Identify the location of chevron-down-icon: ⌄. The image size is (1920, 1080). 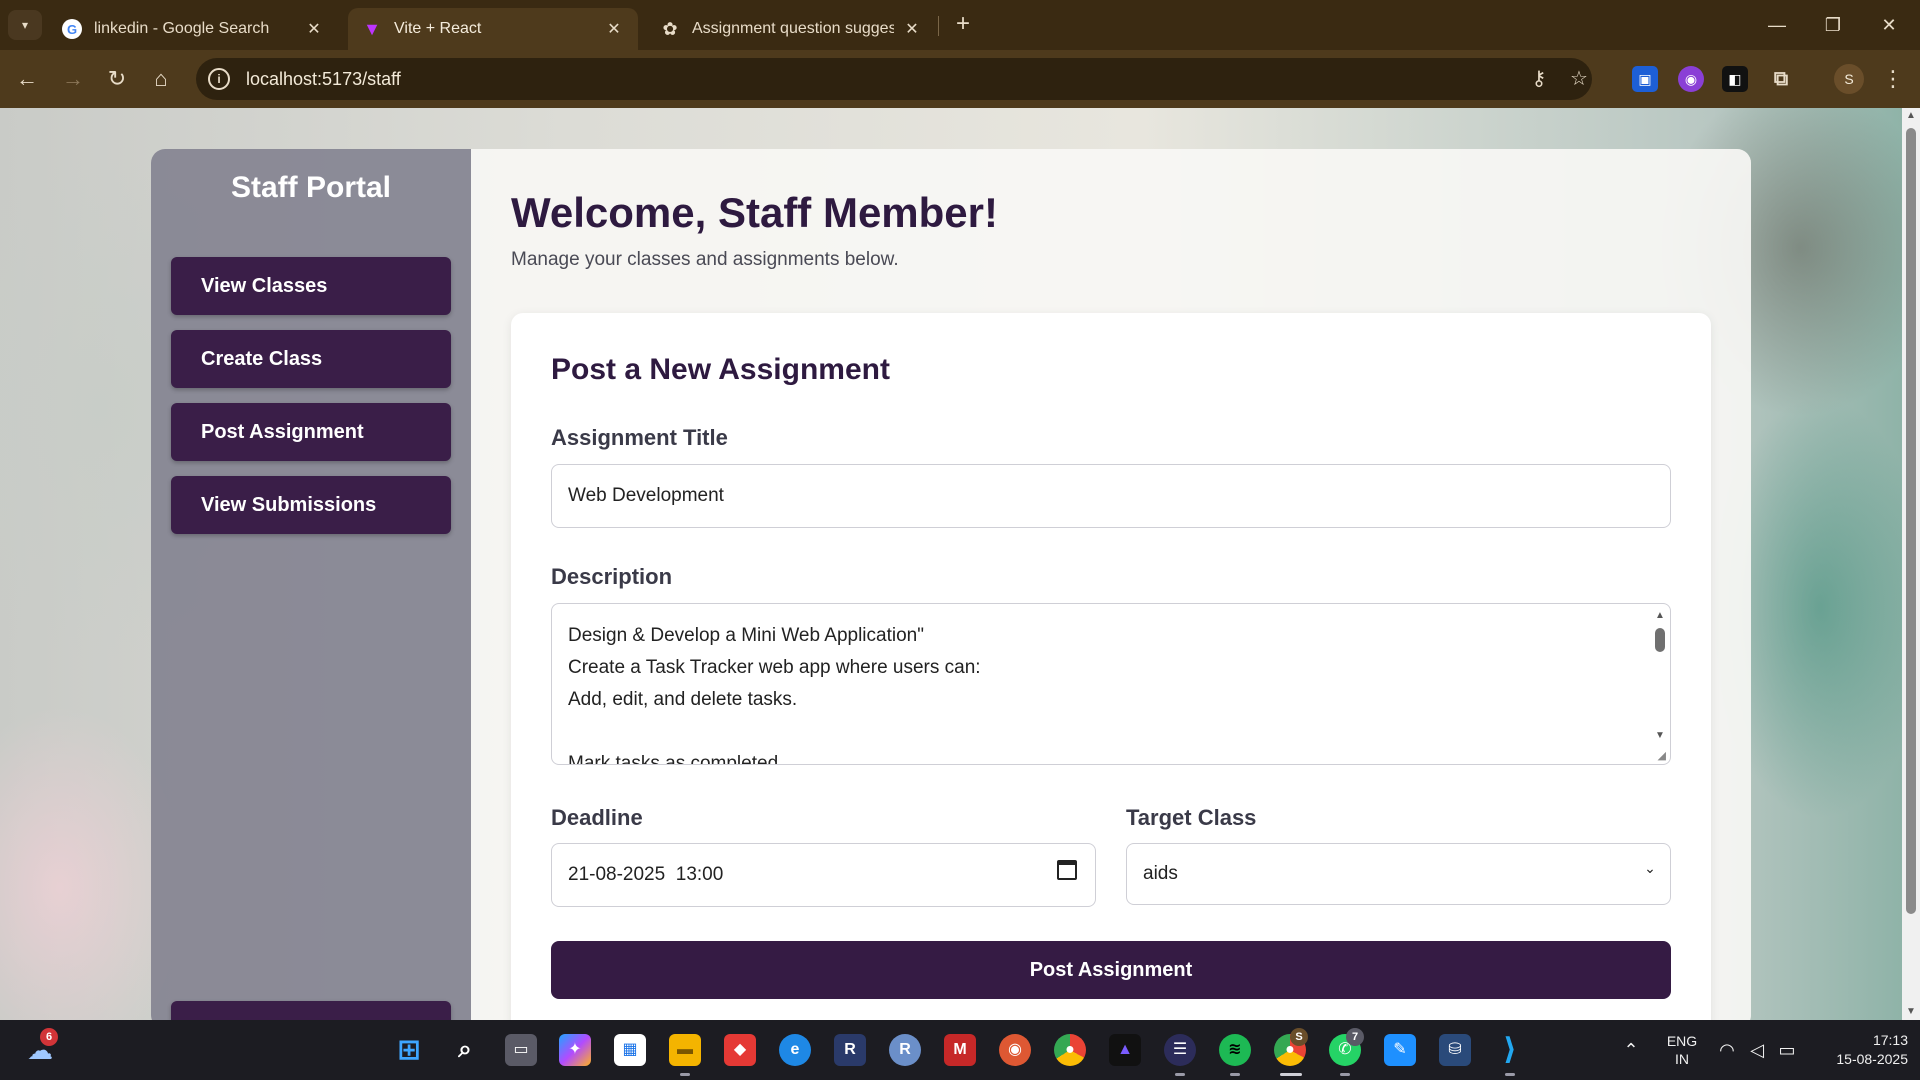
(1650, 868).